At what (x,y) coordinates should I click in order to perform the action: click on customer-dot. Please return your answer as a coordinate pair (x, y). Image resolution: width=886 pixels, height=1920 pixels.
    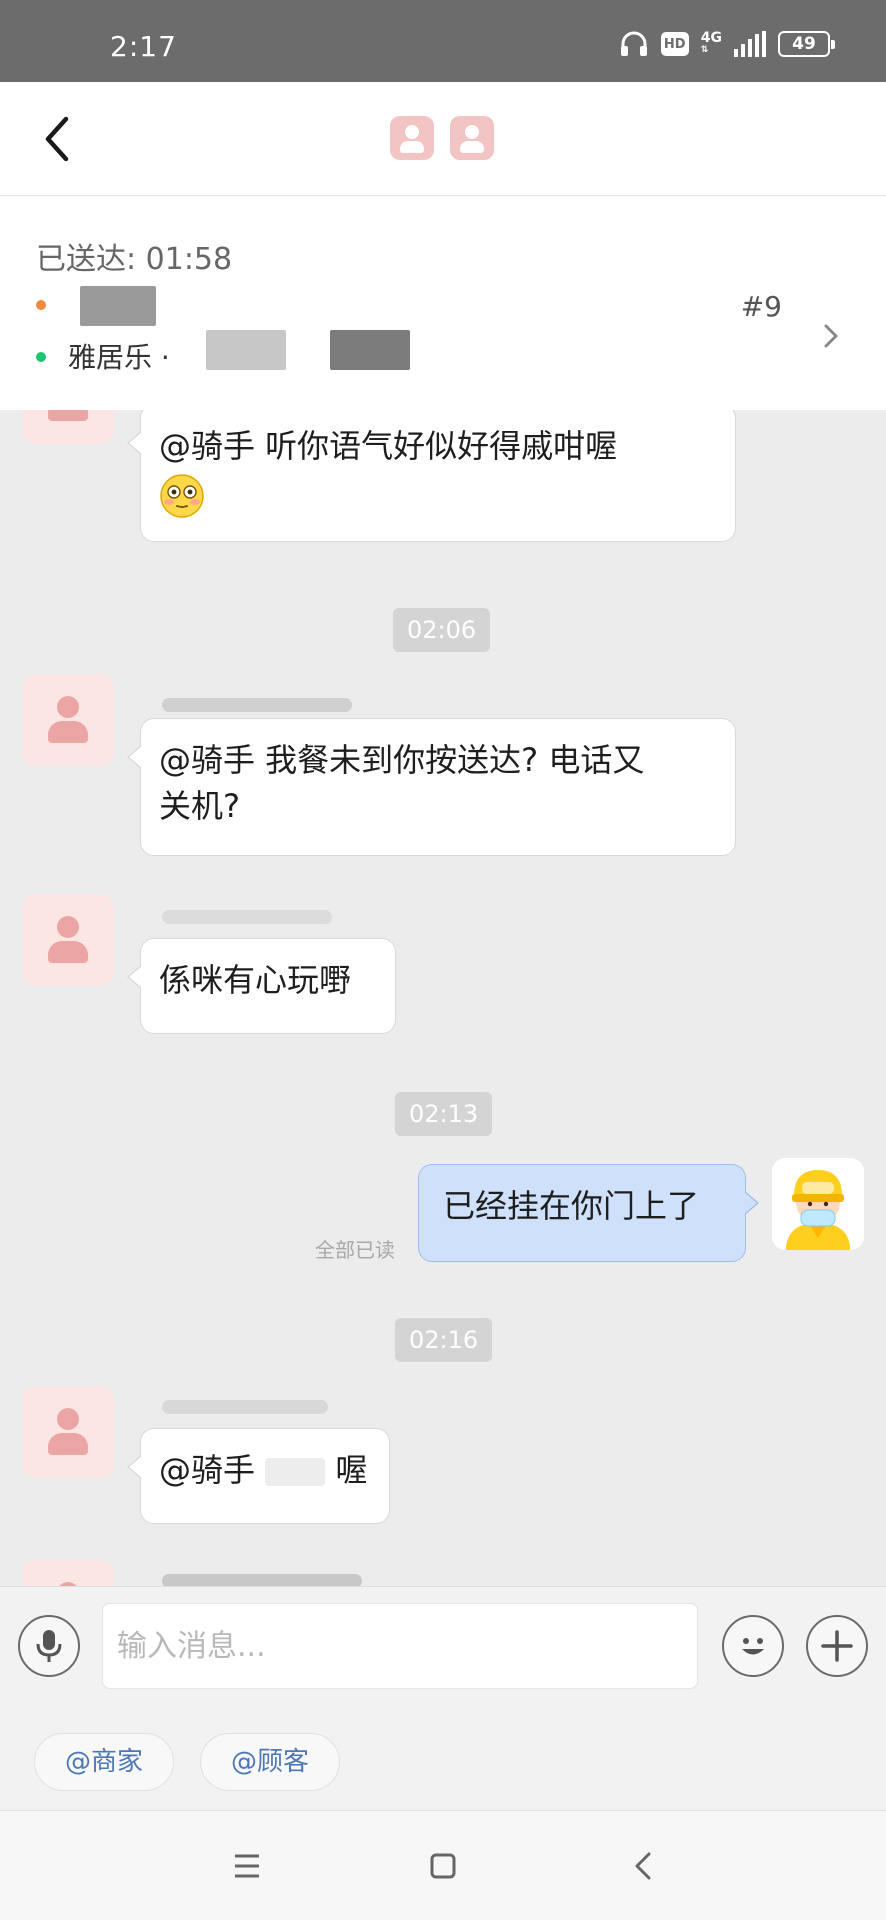
    Looking at the image, I should click on (41, 305).